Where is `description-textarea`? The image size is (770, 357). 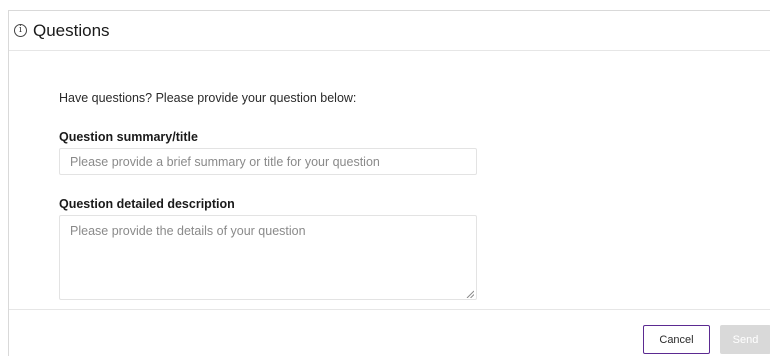 description-textarea is located at coordinates (268, 257).